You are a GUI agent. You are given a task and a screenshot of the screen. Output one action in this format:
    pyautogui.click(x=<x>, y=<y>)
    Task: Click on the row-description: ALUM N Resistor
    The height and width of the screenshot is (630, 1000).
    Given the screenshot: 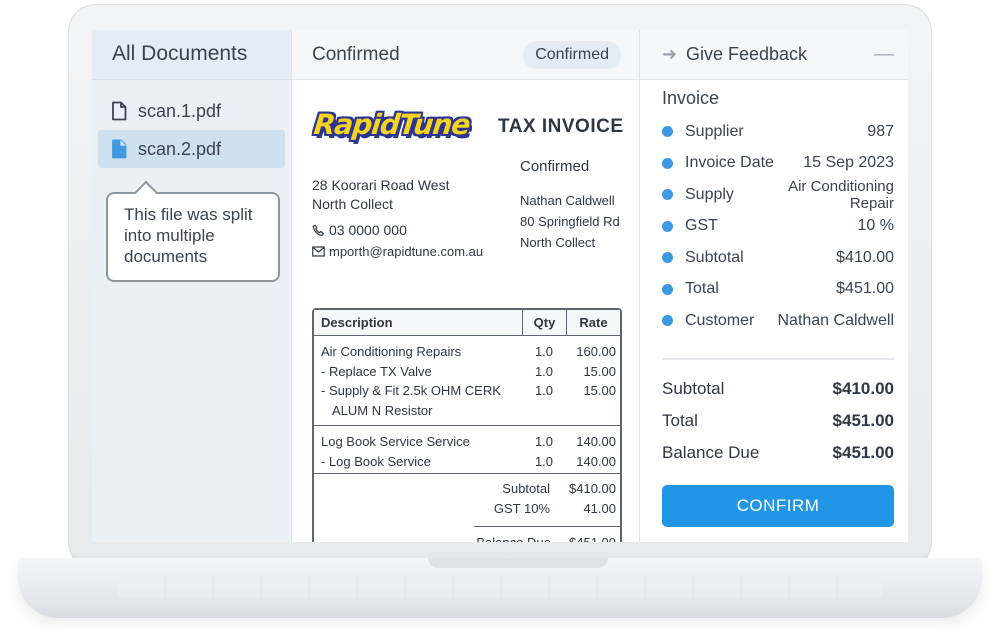 What is the action you would take?
    pyautogui.click(x=382, y=410)
    